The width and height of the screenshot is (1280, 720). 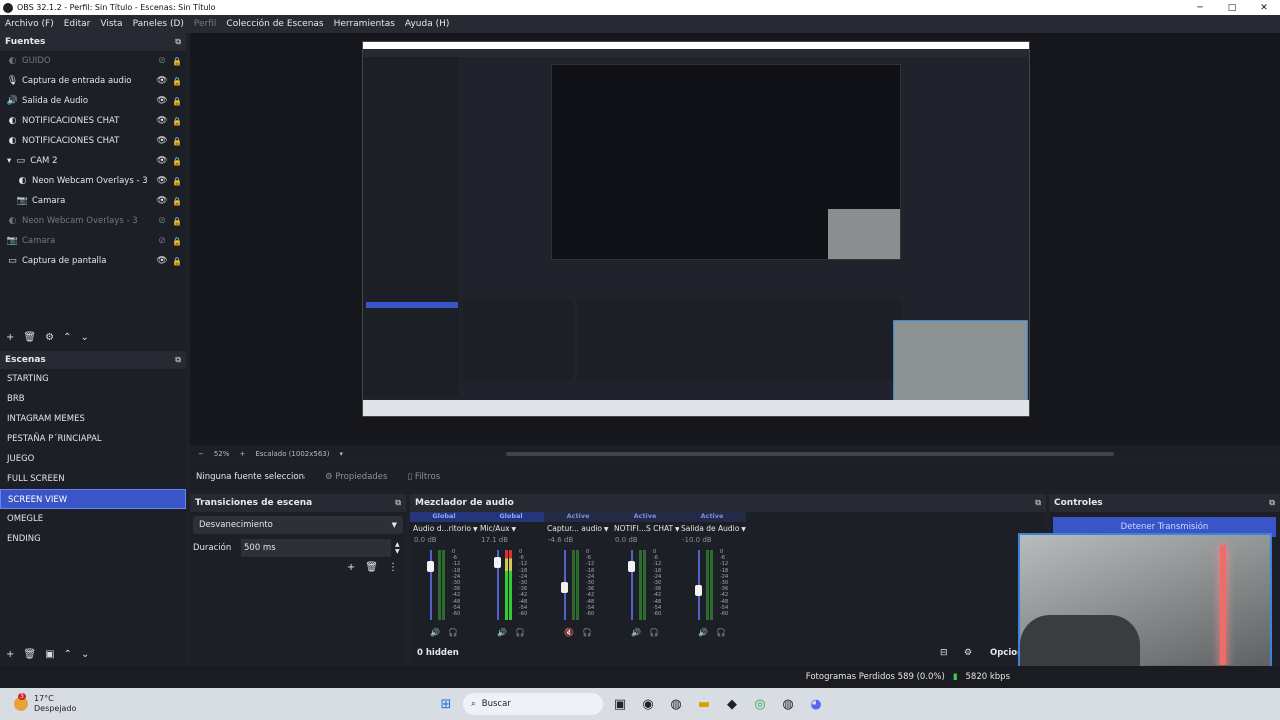 What do you see at coordinates (648, 704) in the screenshot?
I see `obs-taskbar-icon: ◉` at bounding box center [648, 704].